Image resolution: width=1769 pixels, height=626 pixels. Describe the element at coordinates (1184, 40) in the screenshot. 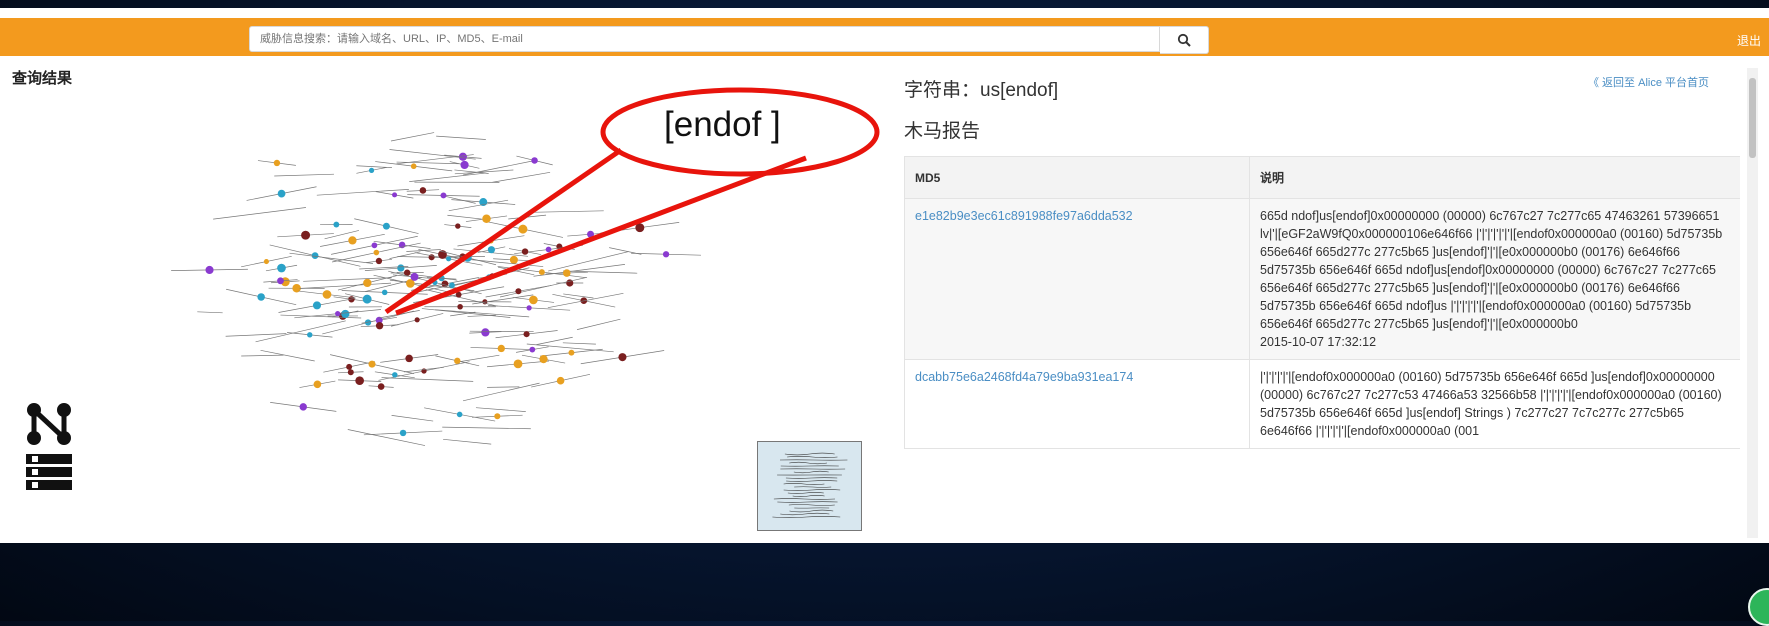

I see `search-button` at that location.